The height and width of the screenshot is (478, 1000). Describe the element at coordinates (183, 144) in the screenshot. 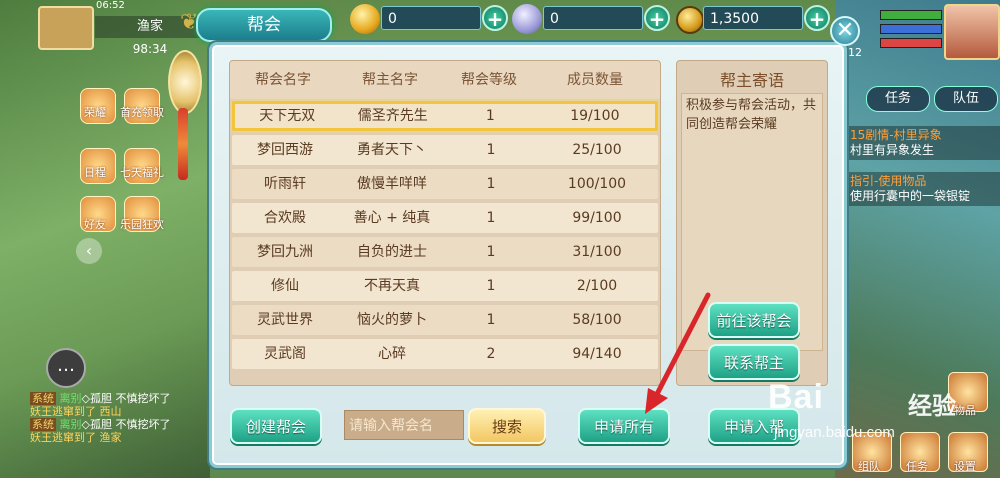

I see `tassel-tail-icon` at that location.